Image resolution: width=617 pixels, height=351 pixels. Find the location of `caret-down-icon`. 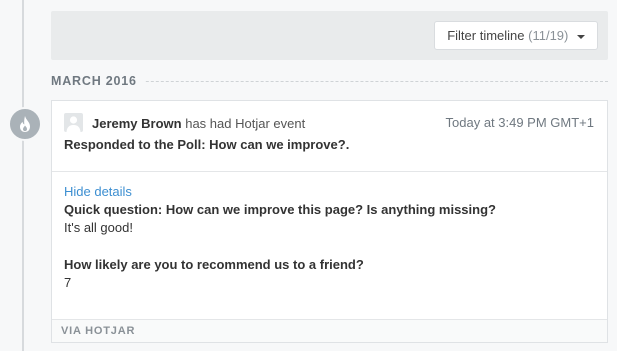

caret-down-icon is located at coordinates (581, 36).